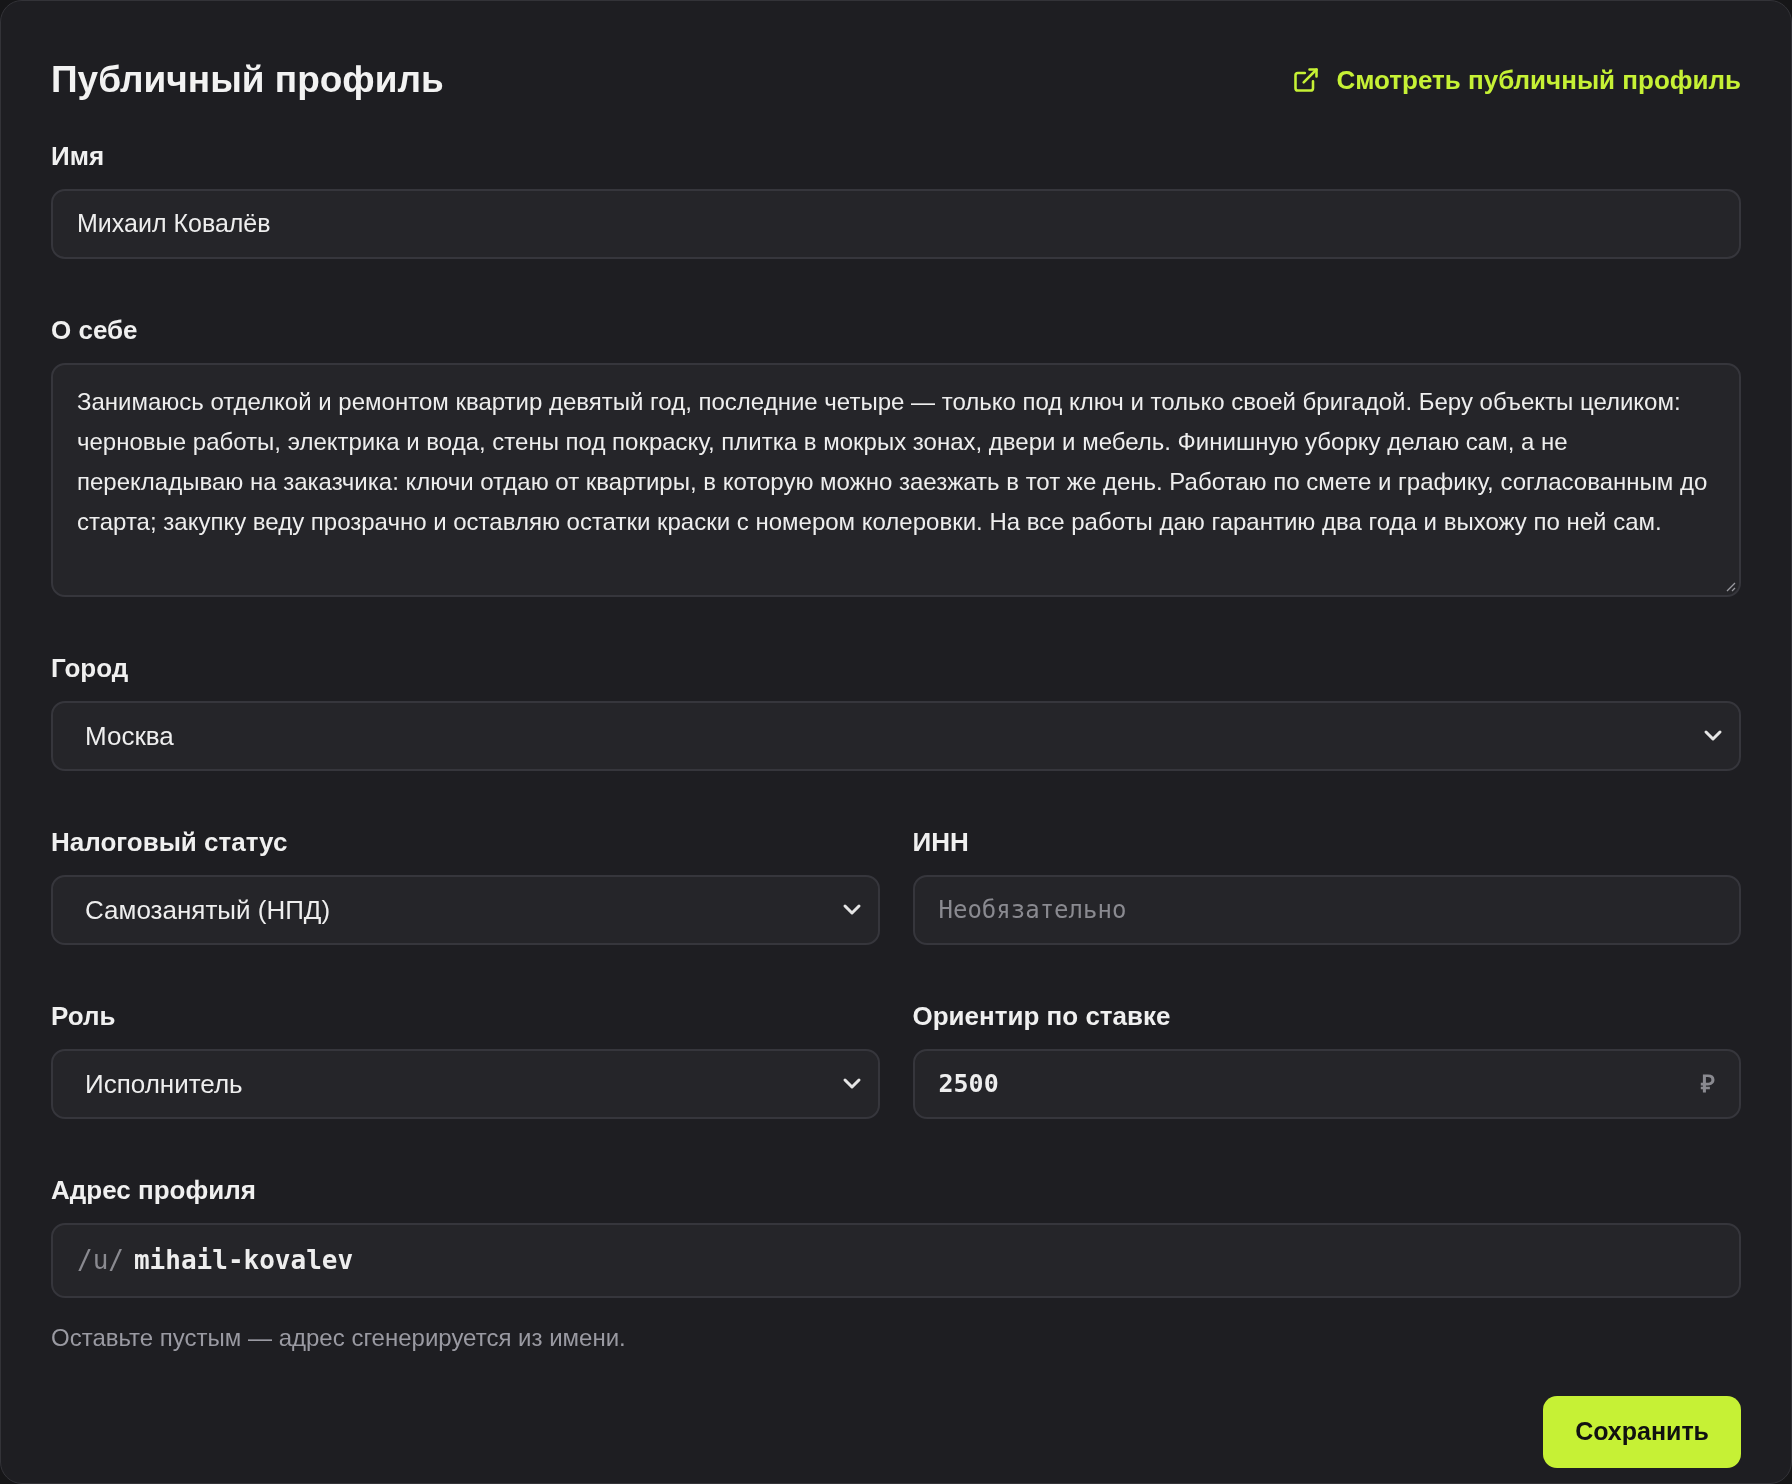 Image resolution: width=1792 pixels, height=1484 pixels. I want to click on field-label: Налоговый статус, so click(170, 842).